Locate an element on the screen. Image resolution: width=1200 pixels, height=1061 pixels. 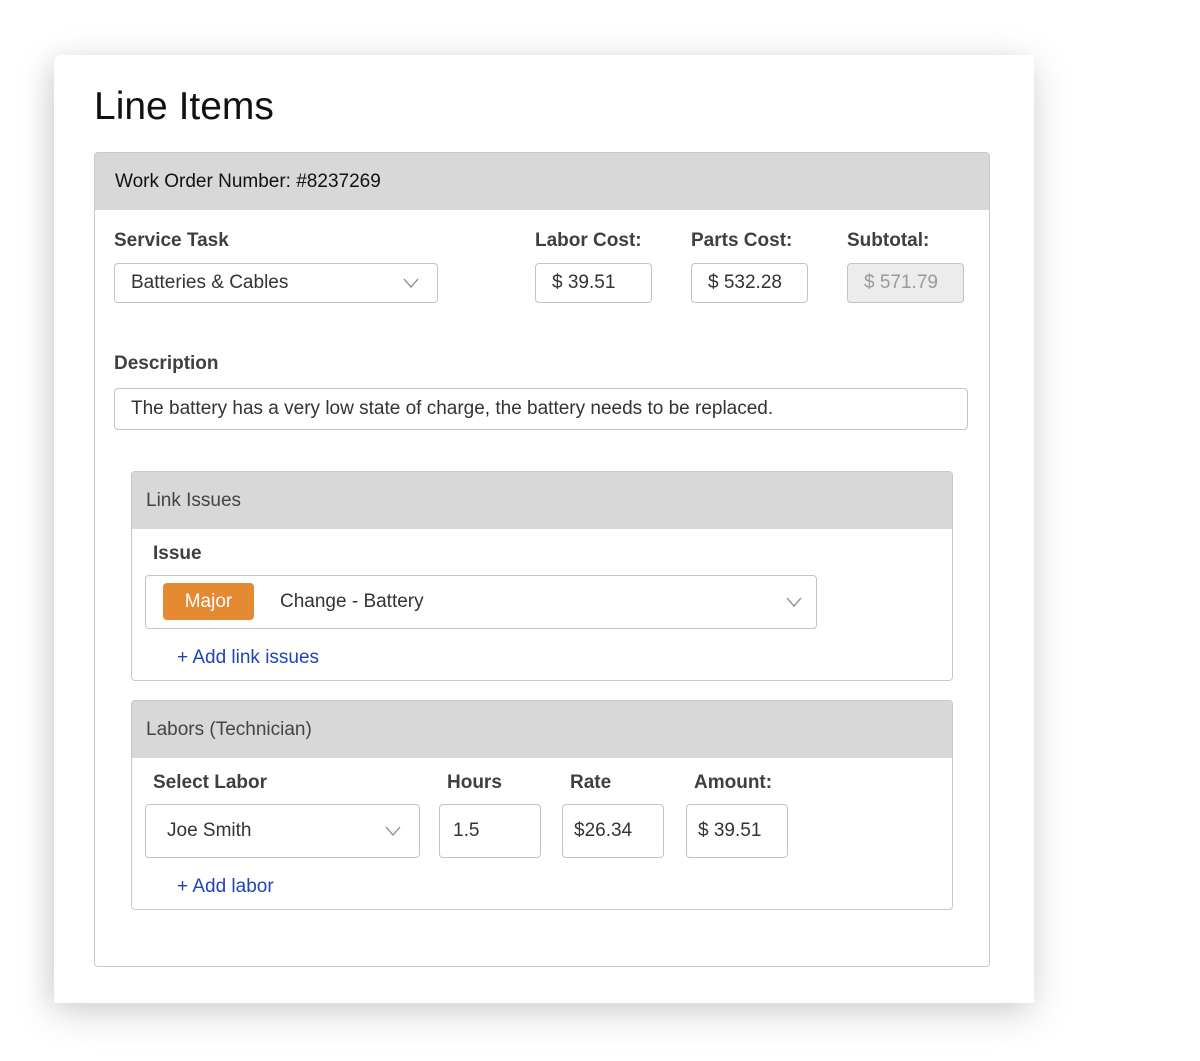
amount-input: $ 39.51 is located at coordinates (737, 831).